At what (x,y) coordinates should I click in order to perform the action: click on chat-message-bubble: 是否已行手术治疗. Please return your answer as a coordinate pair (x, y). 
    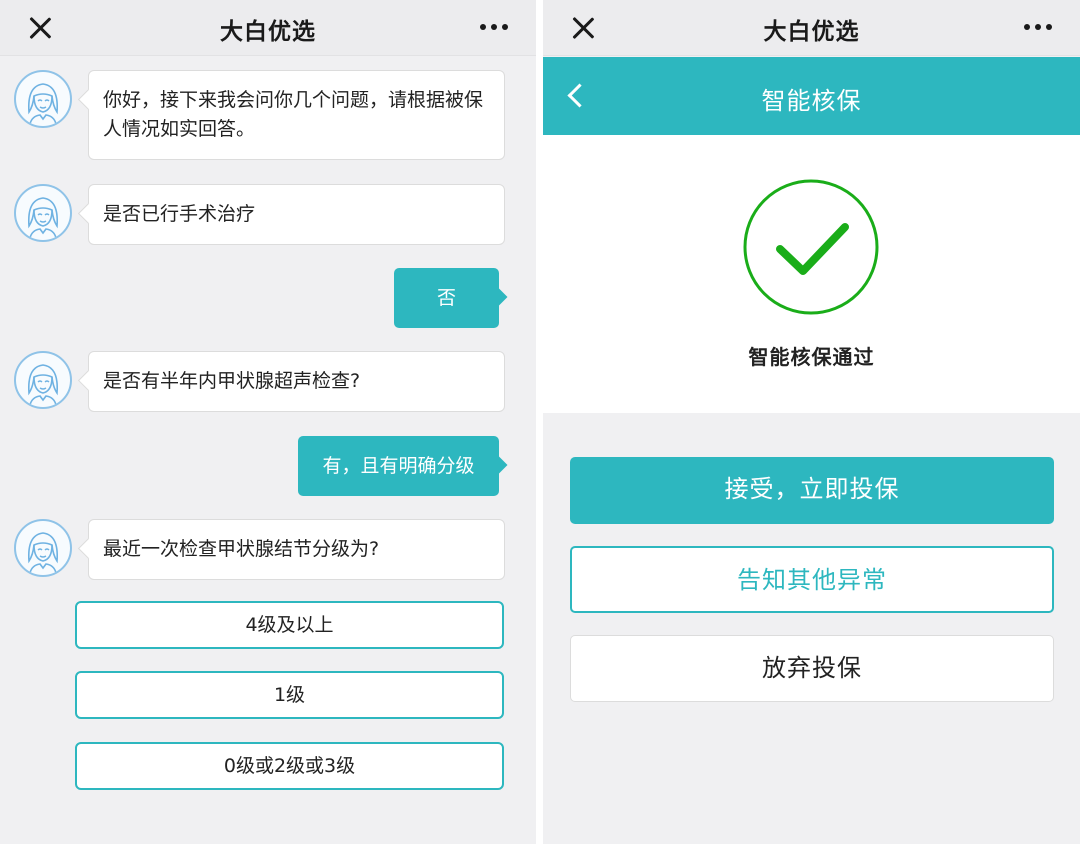
    Looking at the image, I should click on (296, 214).